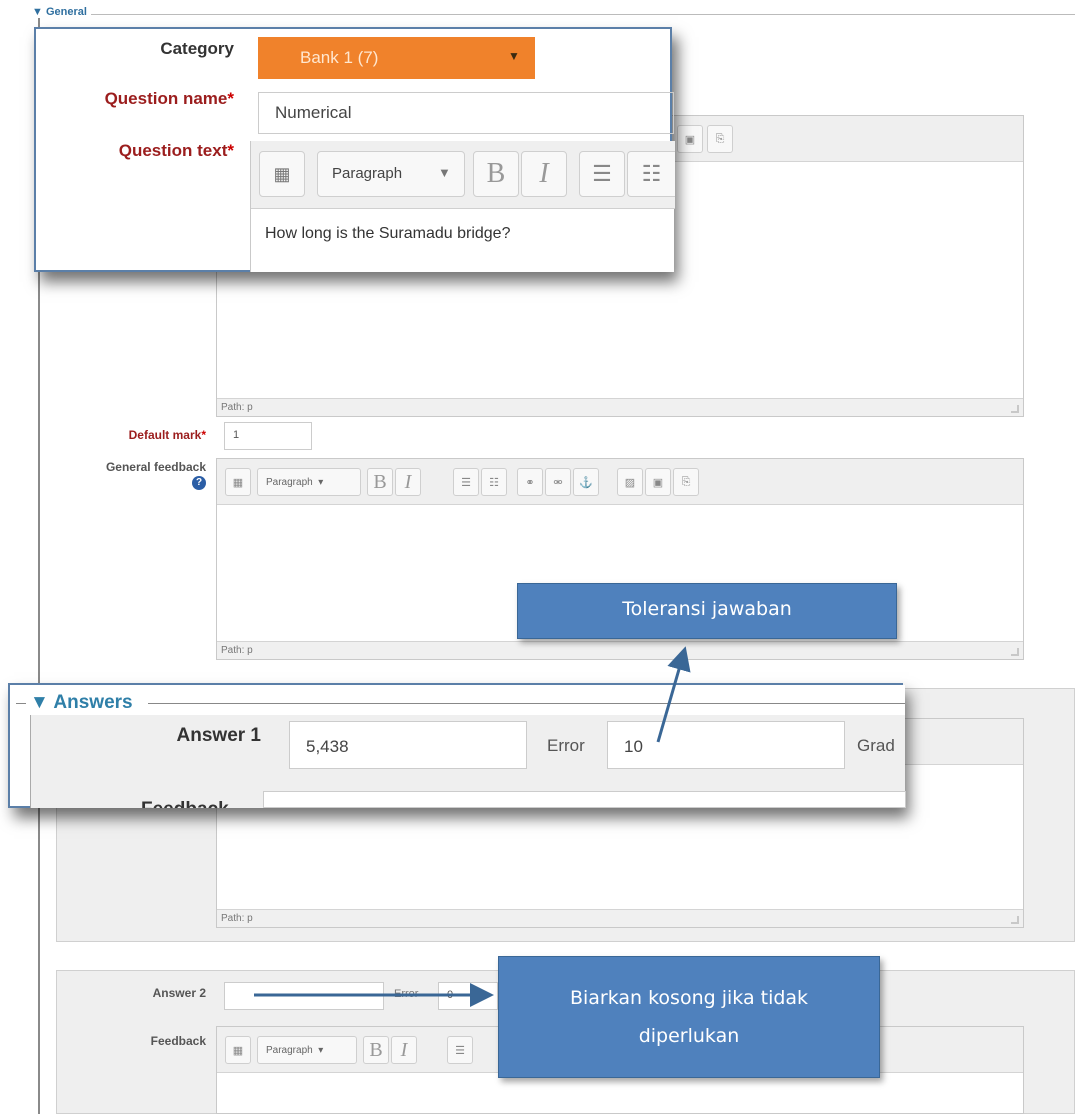  I want to click on callout-leave-empty-line2: diperlukan, so click(689, 1036).